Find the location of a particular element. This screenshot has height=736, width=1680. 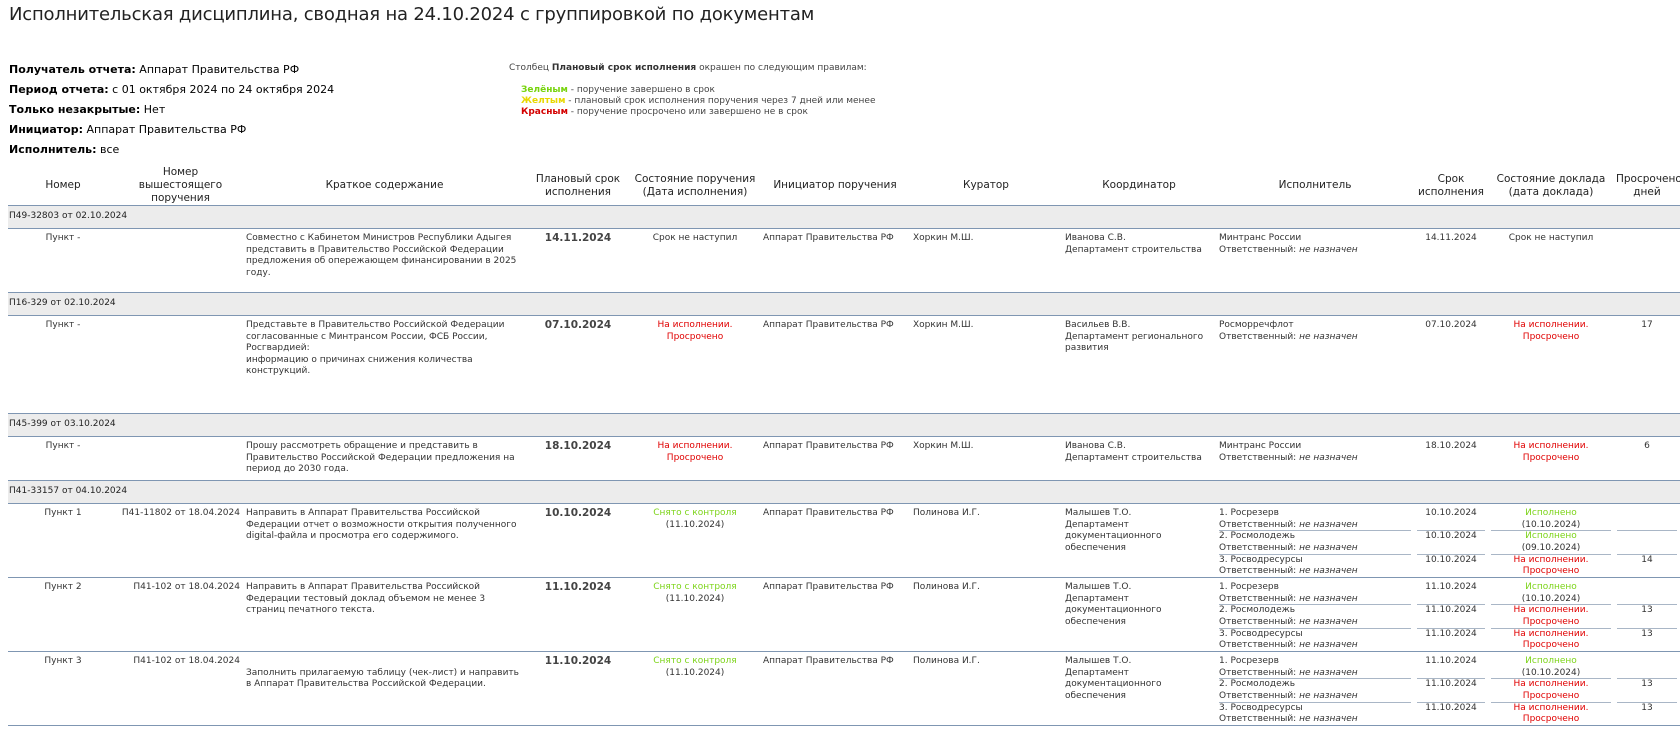

executor-block: 1. Росрезерв Ответственный: не назначен is located at coordinates (1315, 593).